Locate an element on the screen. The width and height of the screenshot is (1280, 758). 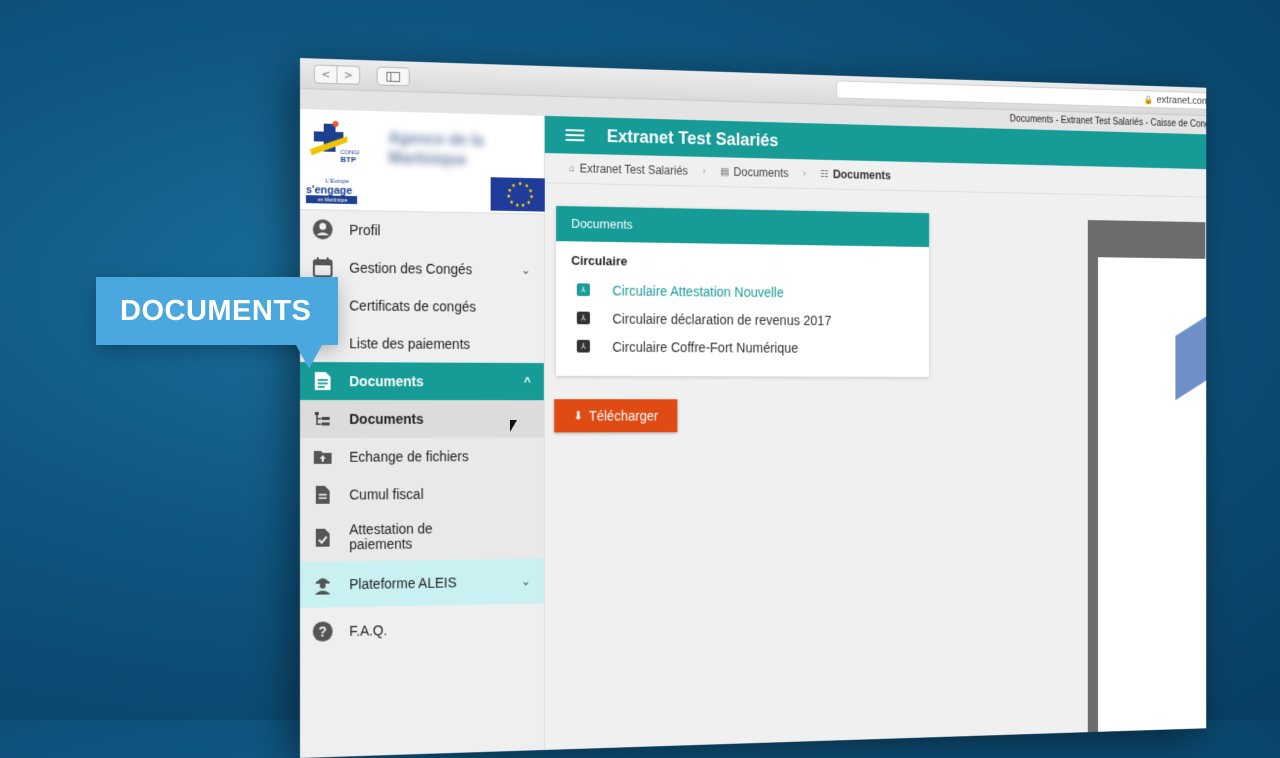
sidebar-item-plateforme-aleis: Plateforme ALEIS ⌄ is located at coordinates (422, 583).